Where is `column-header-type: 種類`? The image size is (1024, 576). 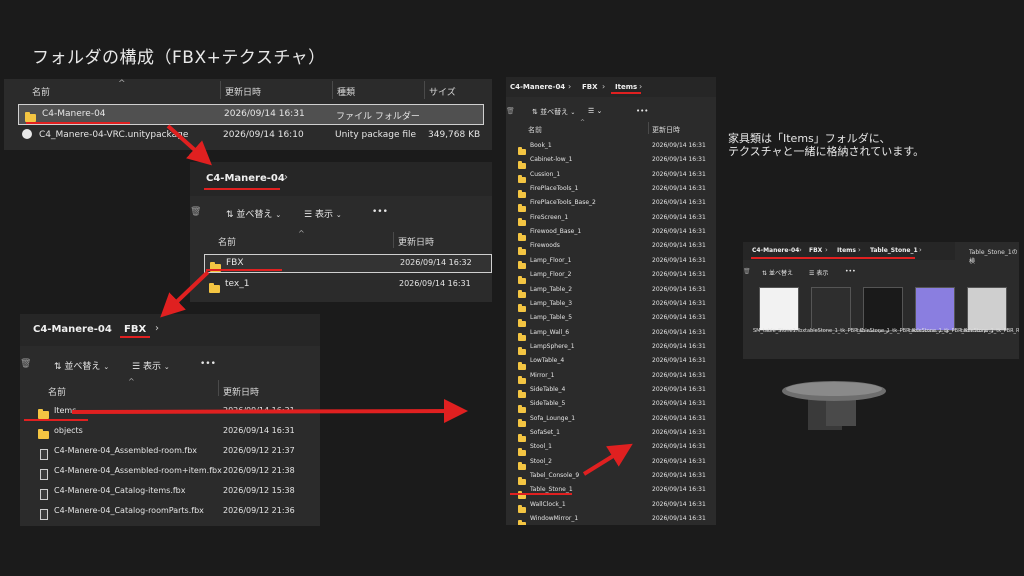
column-header-type: 種類 is located at coordinates (346, 91).